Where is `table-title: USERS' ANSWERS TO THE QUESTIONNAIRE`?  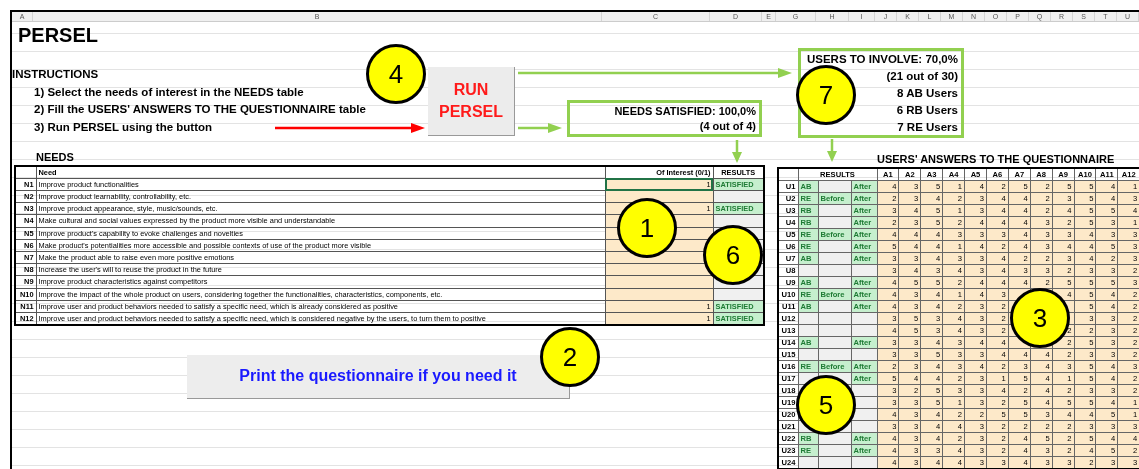 table-title: USERS' ANSWERS TO THE QUESTIONNAIRE is located at coordinates (996, 159).